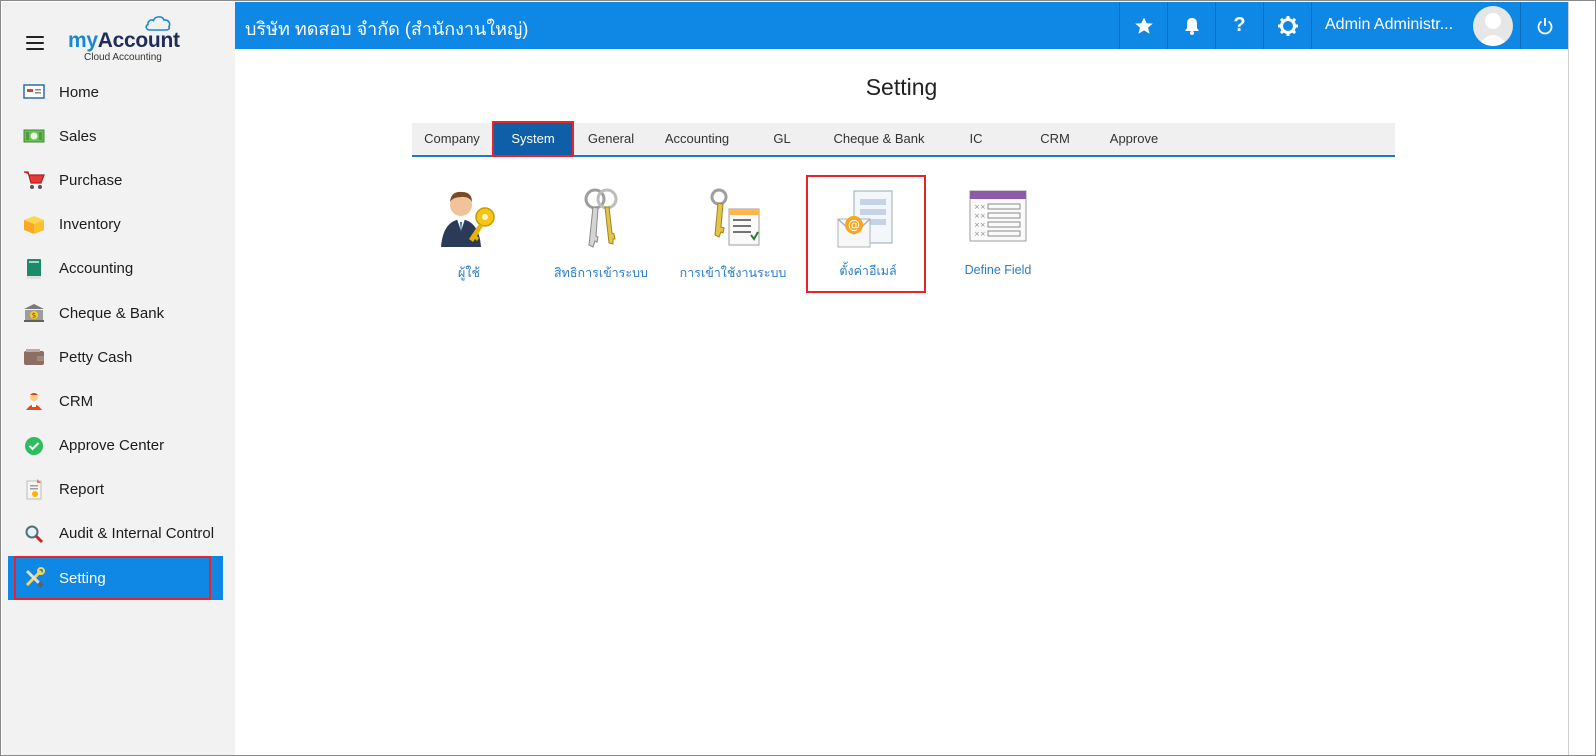 The height and width of the screenshot is (756, 1596). Describe the element at coordinates (79, 92) in the screenshot. I see `sidebar-item-label: Home` at that location.